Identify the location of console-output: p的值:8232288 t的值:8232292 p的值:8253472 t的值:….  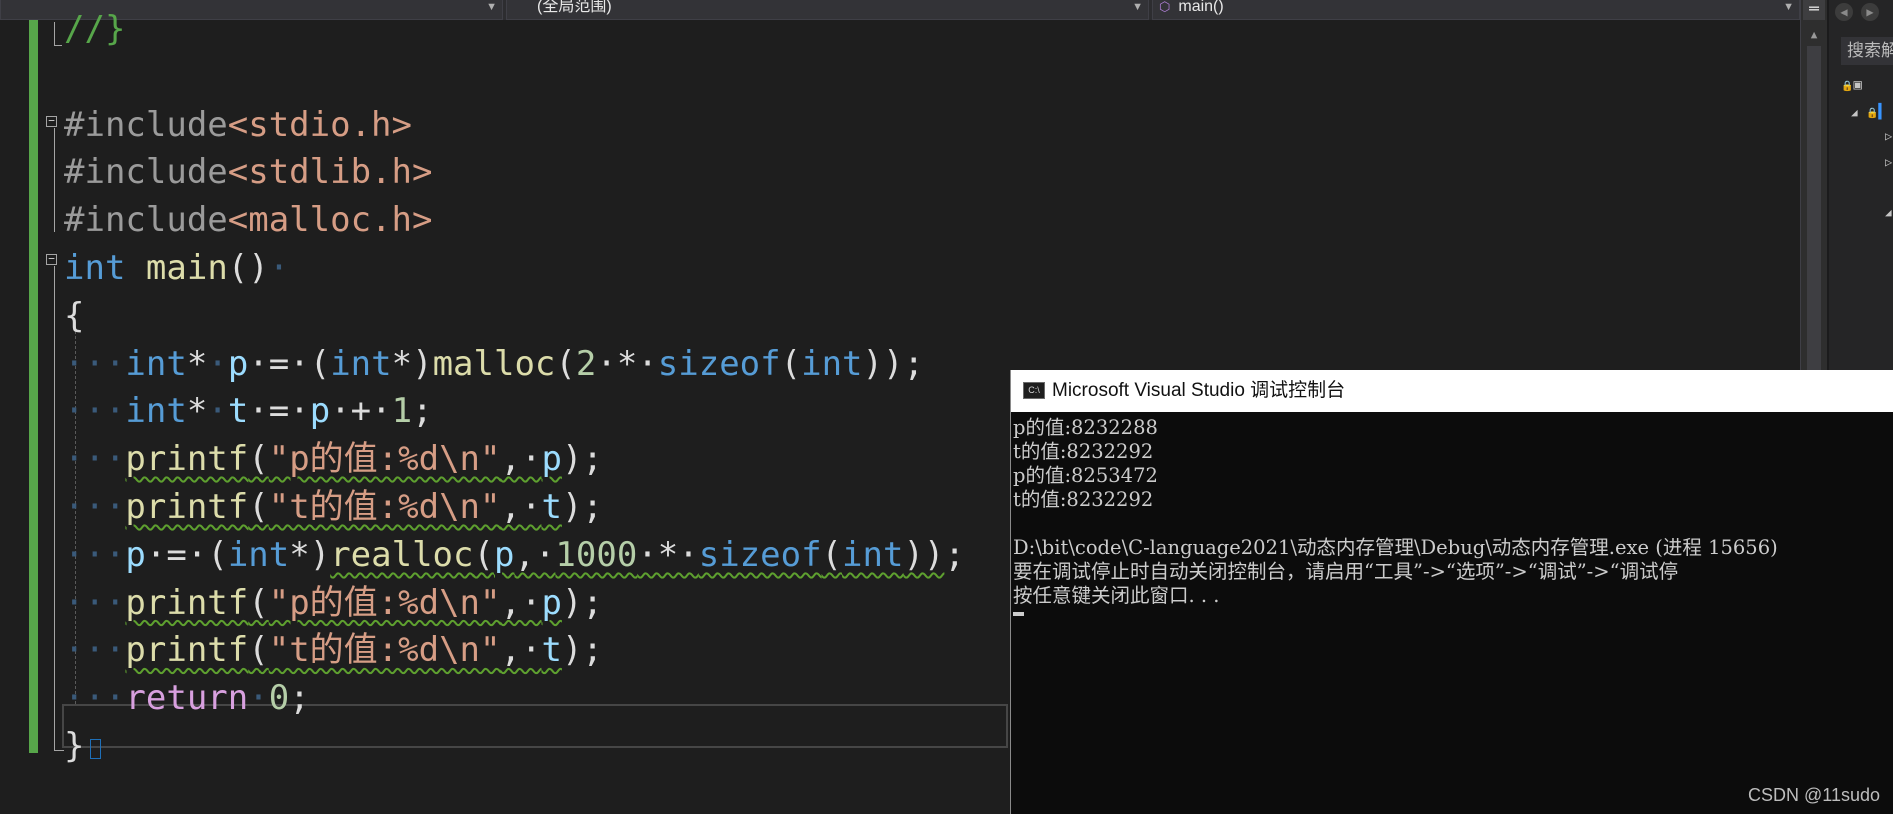
(1453, 516).